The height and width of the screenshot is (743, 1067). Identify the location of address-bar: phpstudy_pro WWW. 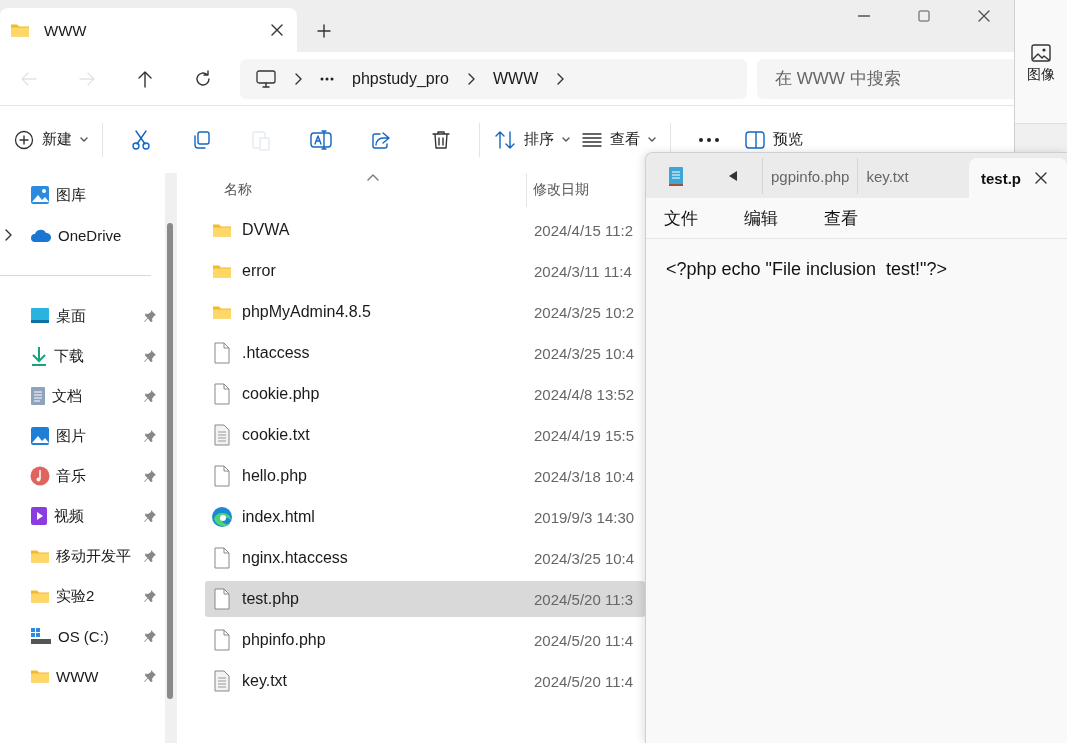
(493, 78).